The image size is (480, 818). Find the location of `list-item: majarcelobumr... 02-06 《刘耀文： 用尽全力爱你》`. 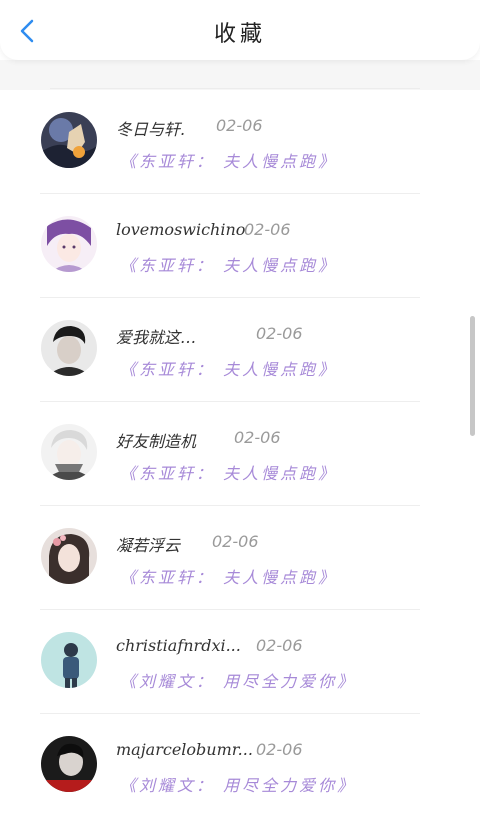

list-item: majarcelobumr... 02-06 《刘耀文： 用尽全力爱你》 is located at coordinates (240, 766).